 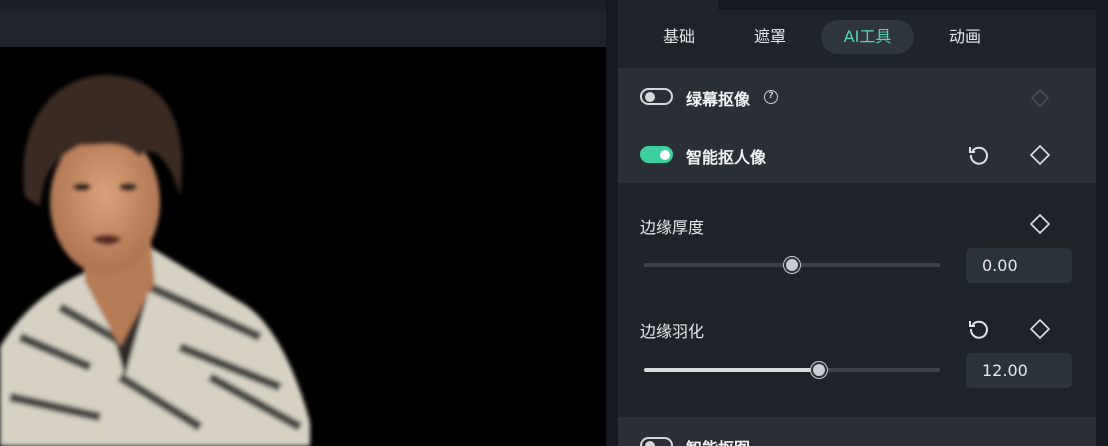 I want to click on green-screen-section: 绿幕抠像 ?, so click(x=857, y=97).